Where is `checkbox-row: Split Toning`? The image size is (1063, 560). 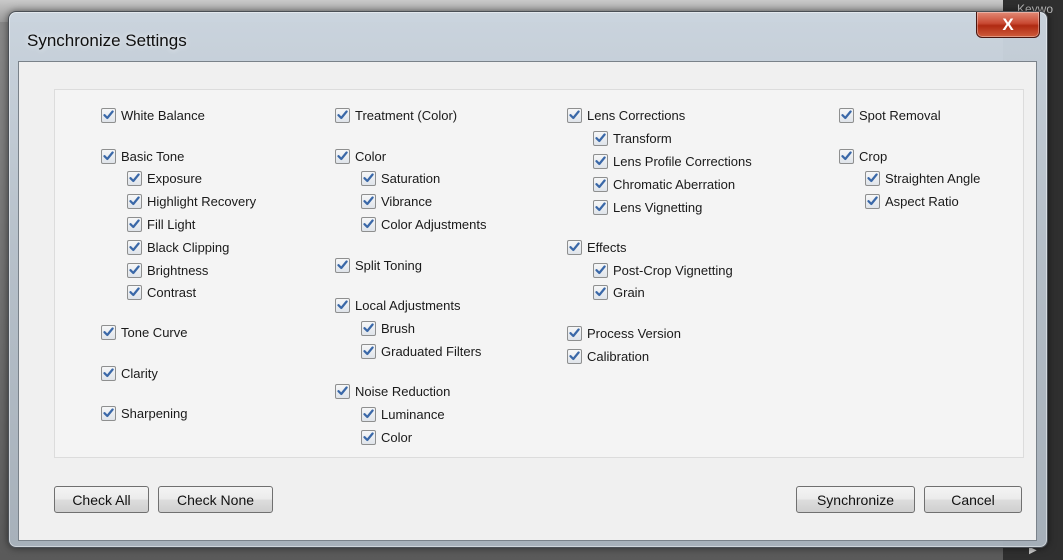 checkbox-row: Split Toning is located at coordinates (378, 265).